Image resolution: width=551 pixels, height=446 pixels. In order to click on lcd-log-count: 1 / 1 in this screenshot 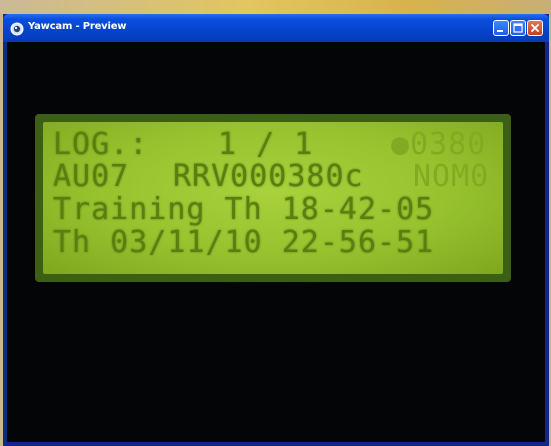, I will do `click(266, 144)`.